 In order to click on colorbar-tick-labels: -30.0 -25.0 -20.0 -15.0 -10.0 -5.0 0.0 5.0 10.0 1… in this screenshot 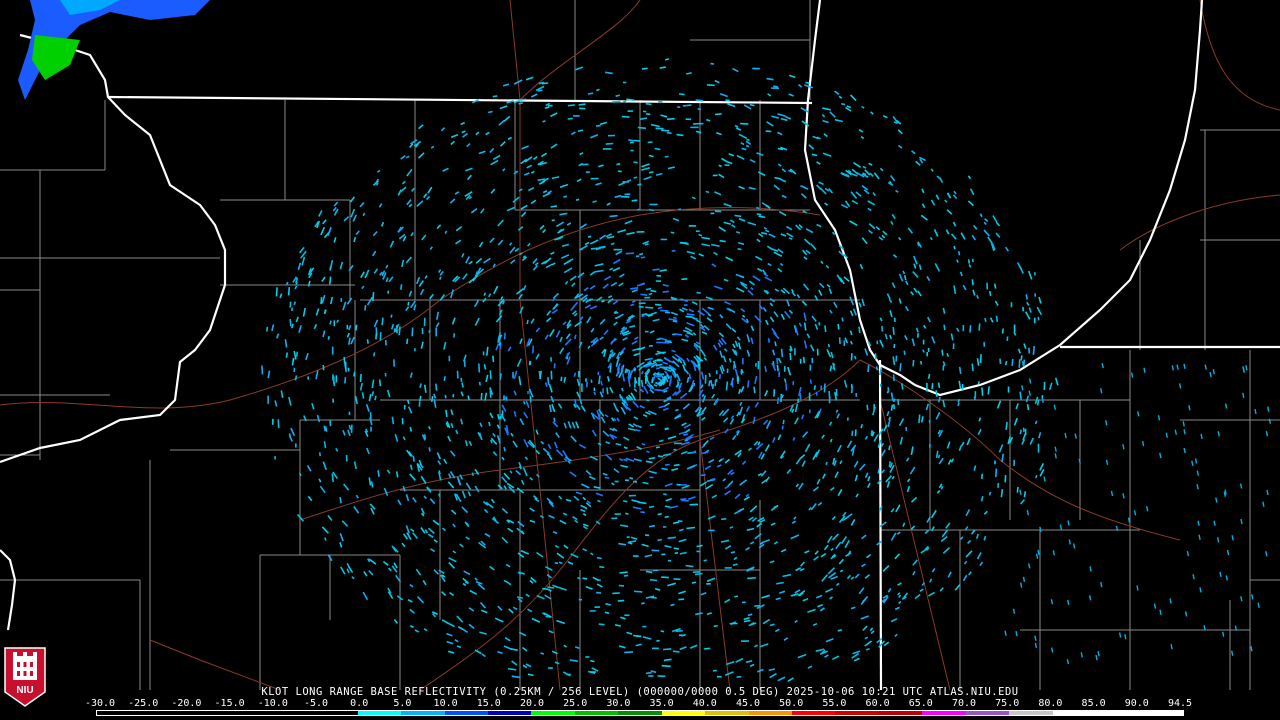, I will do `click(638, 704)`.